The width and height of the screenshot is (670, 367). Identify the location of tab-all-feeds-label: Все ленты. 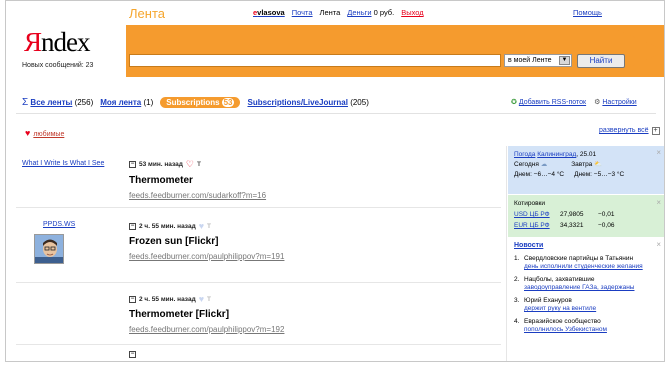
(51, 102).